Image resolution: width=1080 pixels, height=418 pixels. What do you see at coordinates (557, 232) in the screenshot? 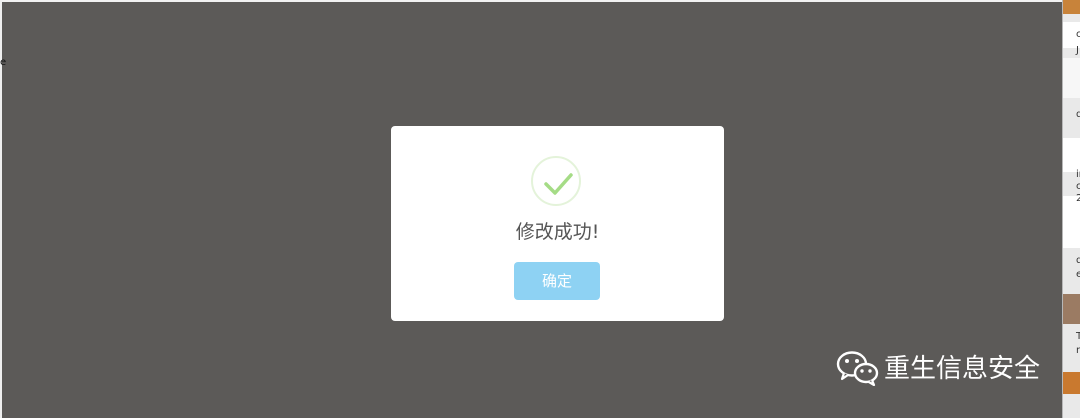
I see `dialog-message: 修改成功!` at bounding box center [557, 232].